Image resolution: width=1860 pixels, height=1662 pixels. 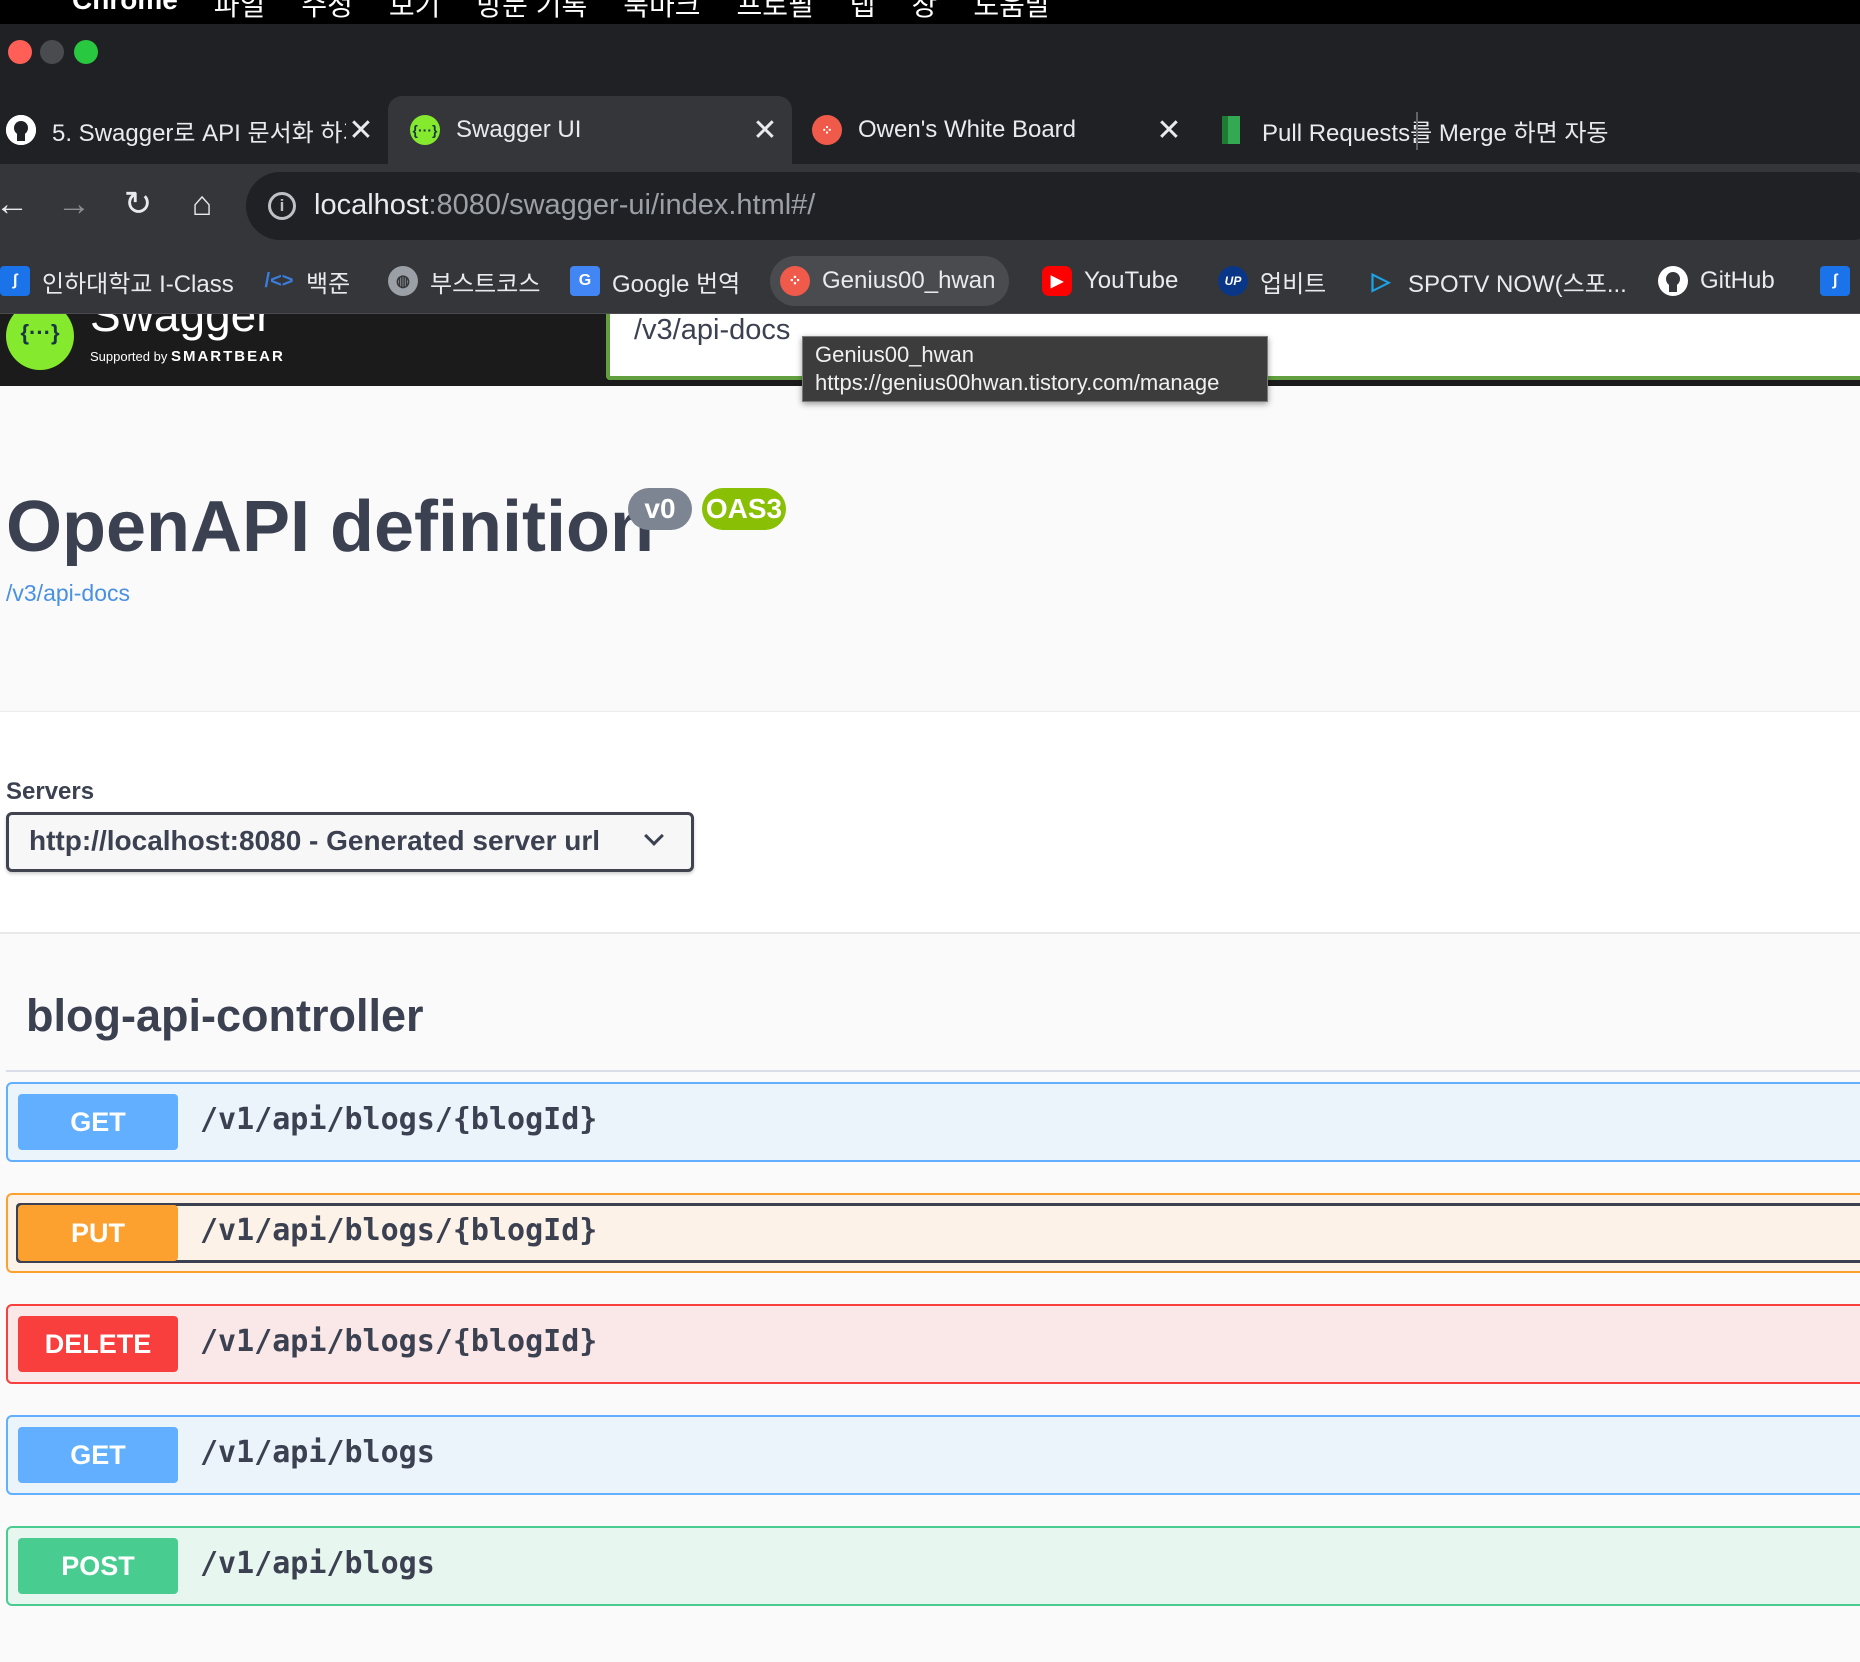 I want to click on spotv-icon: ▷, so click(x=1381, y=281).